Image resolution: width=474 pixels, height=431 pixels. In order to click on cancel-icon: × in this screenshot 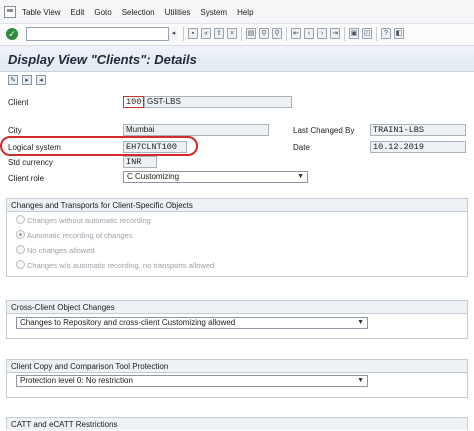, I will do `click(232, 33)`.